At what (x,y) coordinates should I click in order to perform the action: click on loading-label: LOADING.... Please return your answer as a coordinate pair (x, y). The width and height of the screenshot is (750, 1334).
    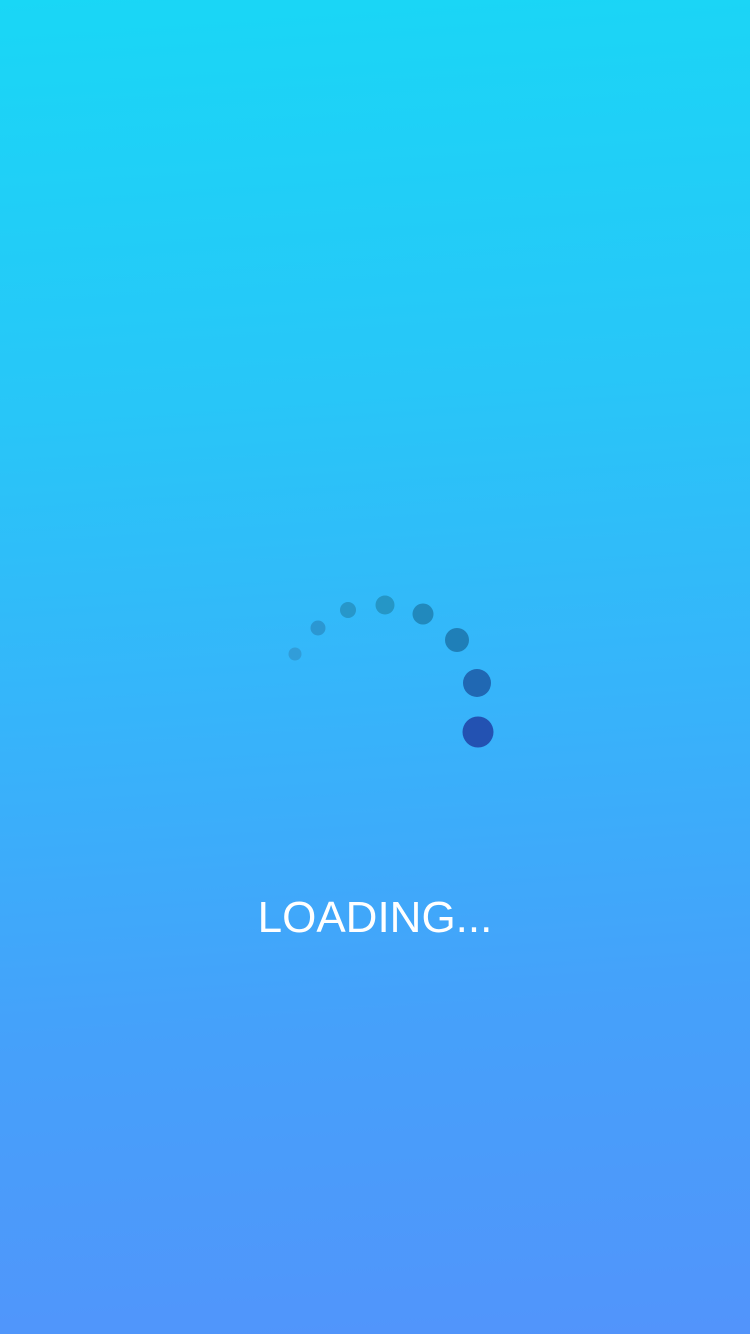
    Looking at the image, I should click on (375, 917).